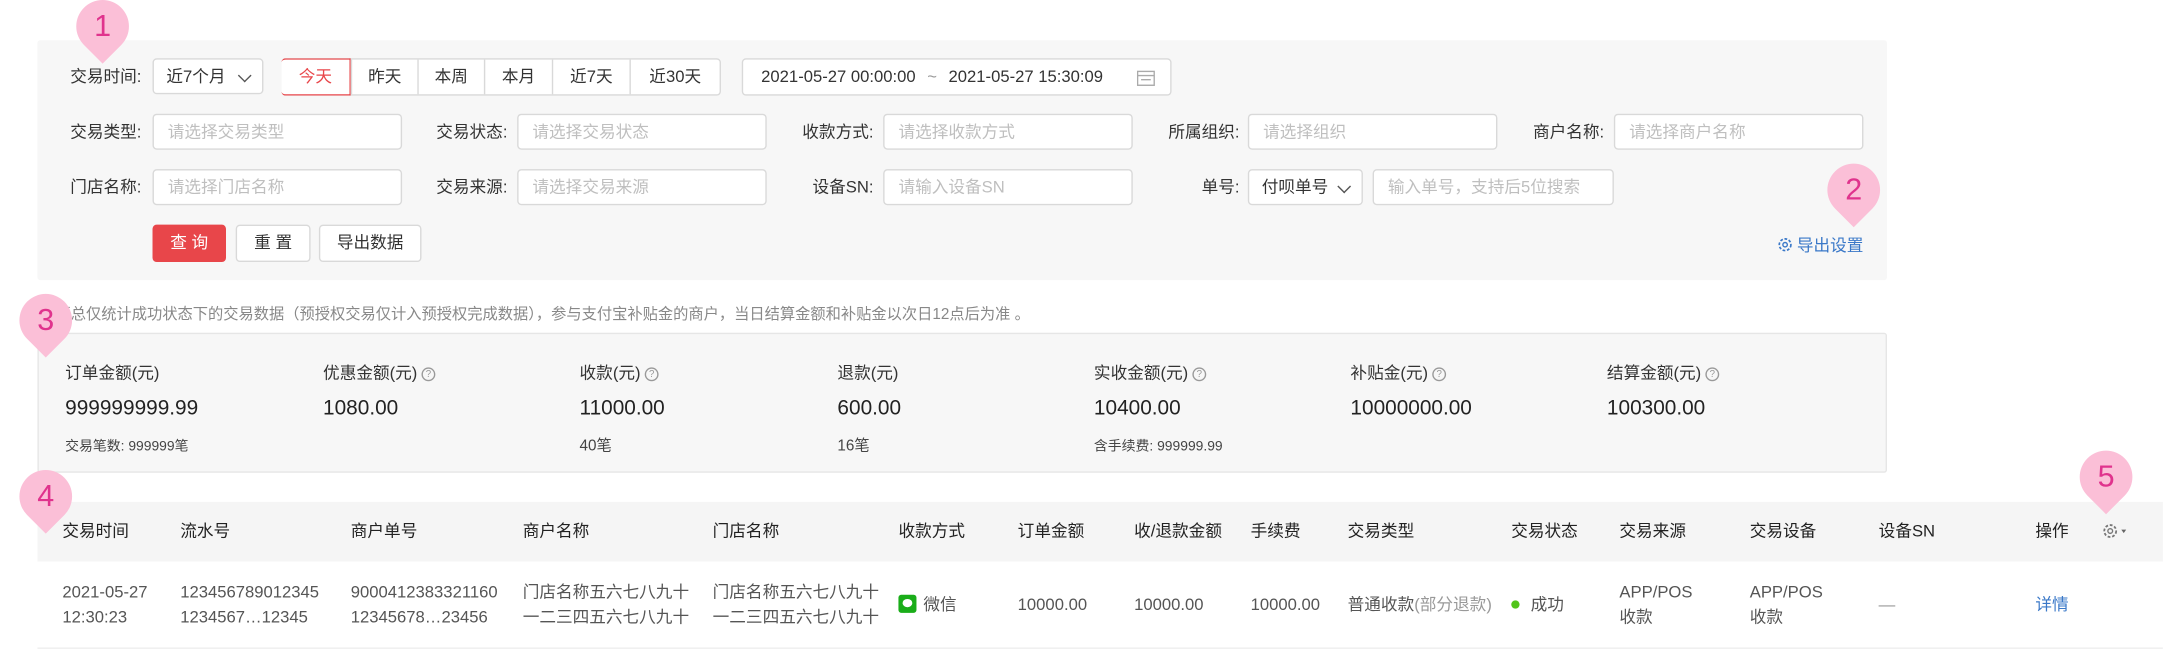 The height and width of the screenshot is (650, 2174). What do you see at coordinates (1051, 531) in the screenshot?
I see `col-order-amount: 订单金额` at bounding box center [1051, 531].